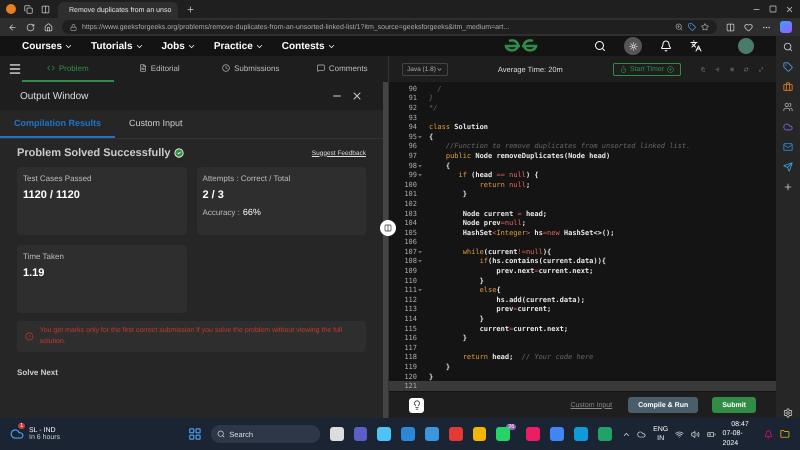 This screenshot has width=800, height=450. I want to click on panel-title: Output Window, so click(55, 96).